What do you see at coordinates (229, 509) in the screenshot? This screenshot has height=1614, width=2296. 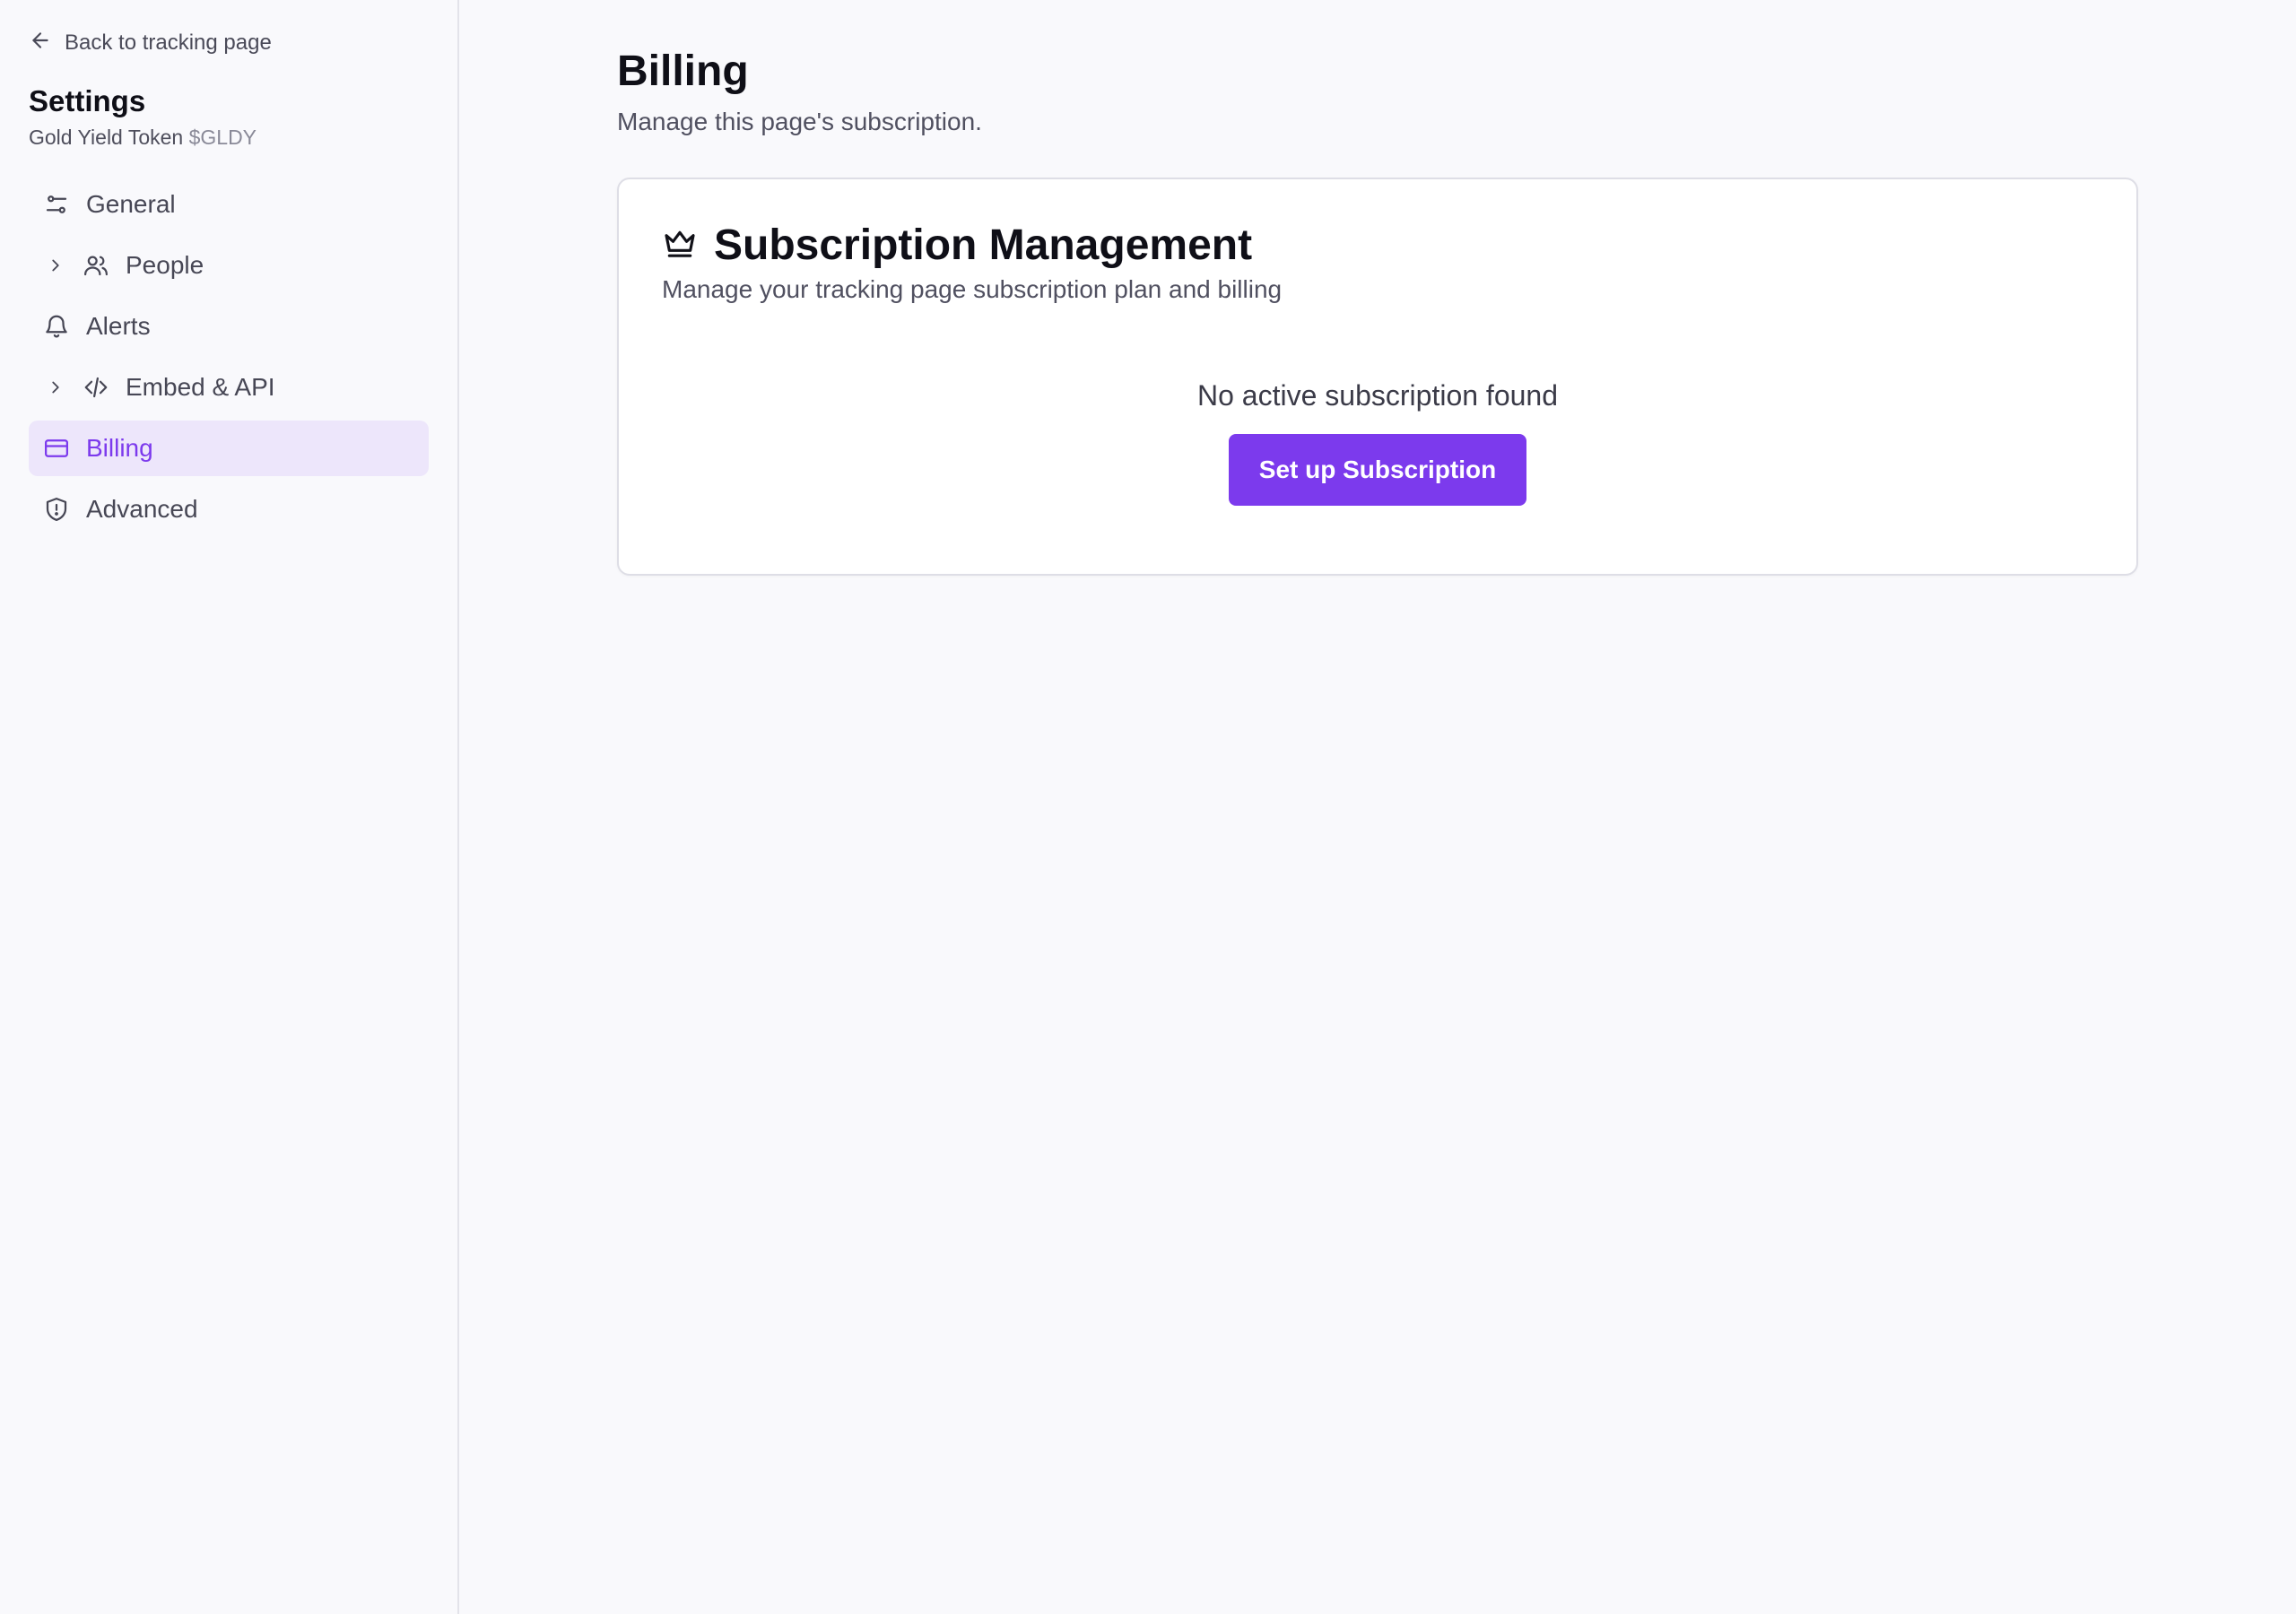 I see `sidebar-item-advanced: Advanced` at bounding box center [229, 509].